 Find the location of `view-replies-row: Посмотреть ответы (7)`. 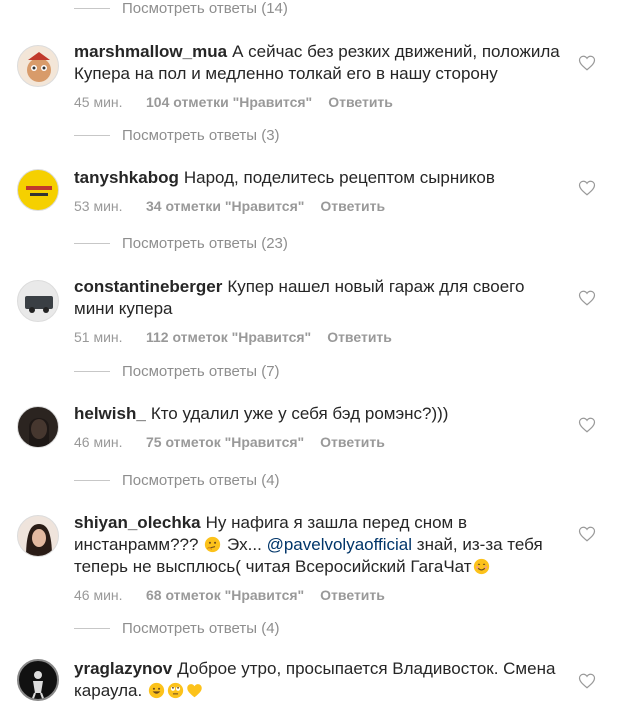

view-replies-row: Посмотреть ответы (7) is located at coordinates (177, 371).